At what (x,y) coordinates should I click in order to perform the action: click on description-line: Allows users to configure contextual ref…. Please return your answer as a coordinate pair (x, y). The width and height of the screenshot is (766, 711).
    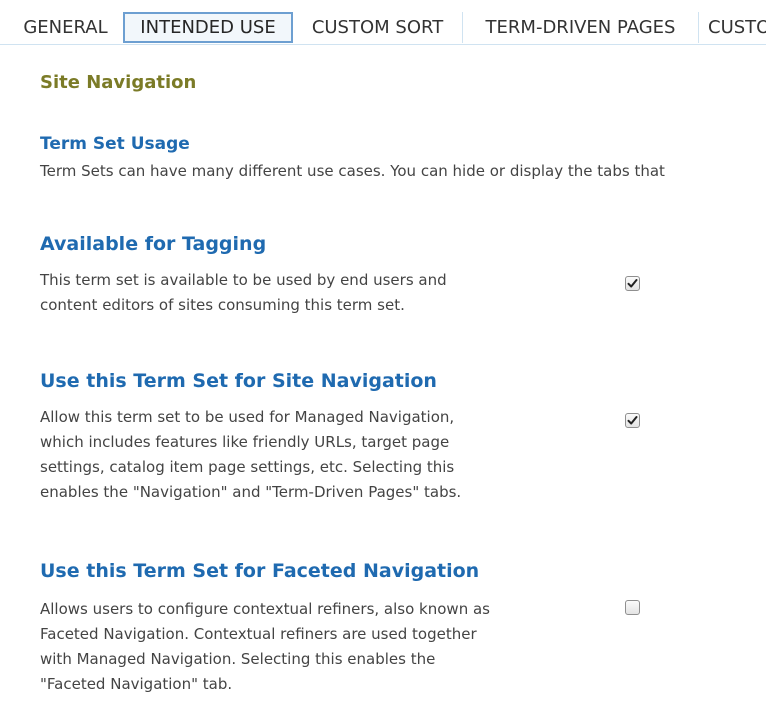
    Looking at the image, I should click on (265, 609).